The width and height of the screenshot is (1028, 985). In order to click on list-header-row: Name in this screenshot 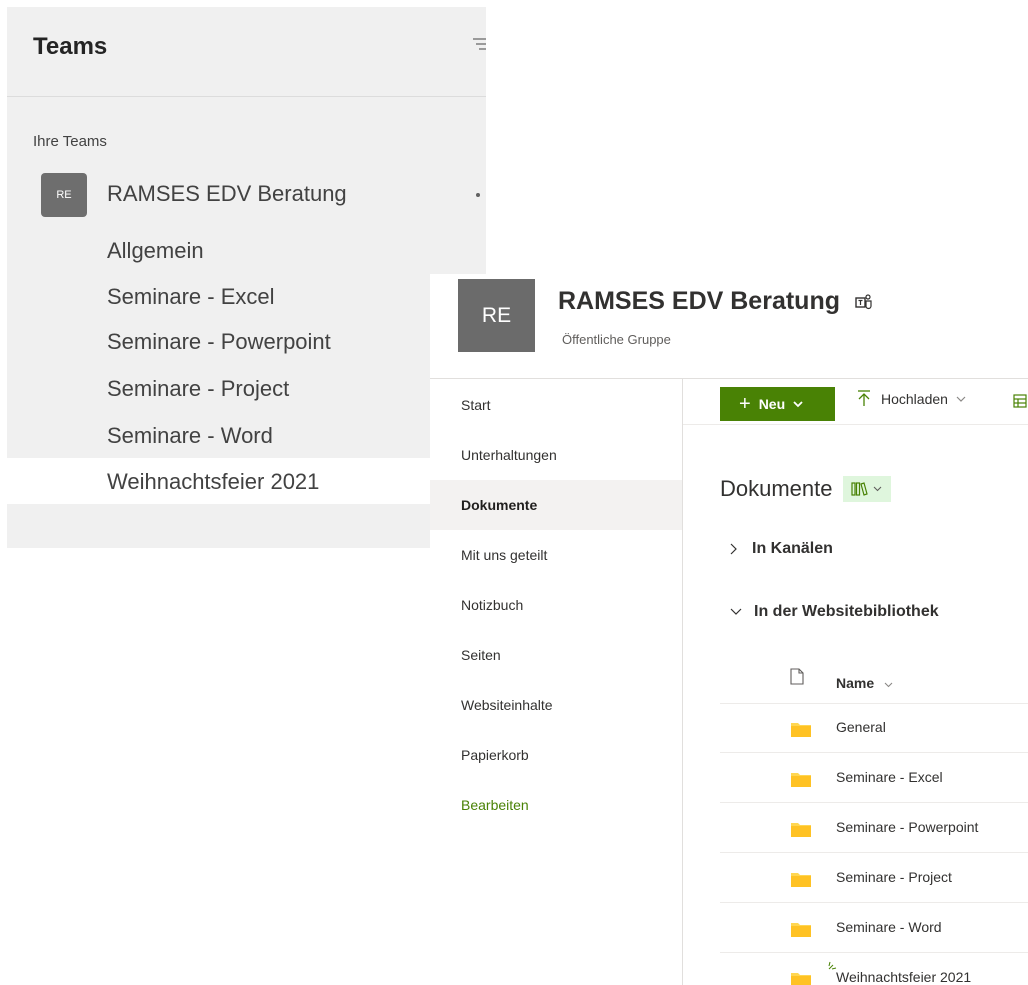, I will do `click(874, 678)`.